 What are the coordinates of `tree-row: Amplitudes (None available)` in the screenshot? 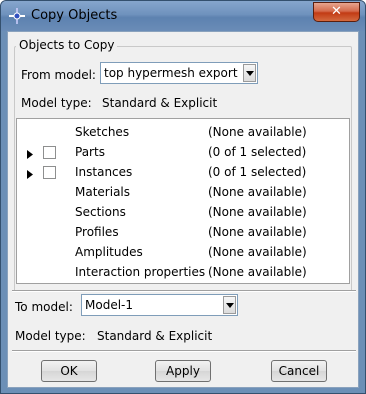 It's located at (176, 252).